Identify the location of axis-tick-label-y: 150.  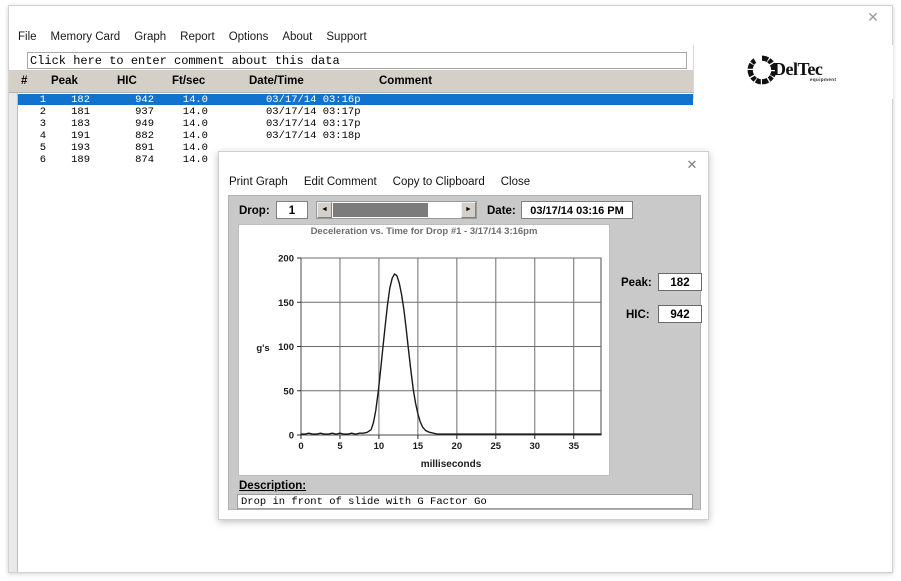
(286, 303).